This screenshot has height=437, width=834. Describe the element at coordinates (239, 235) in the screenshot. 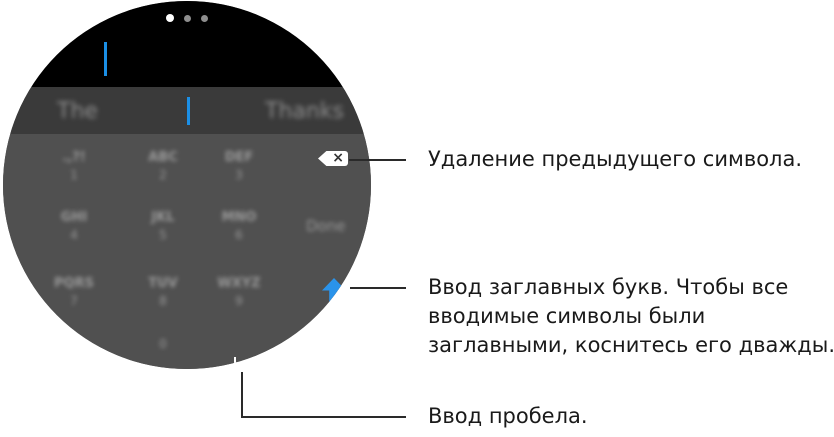

I see `key-number: 6` at that location.